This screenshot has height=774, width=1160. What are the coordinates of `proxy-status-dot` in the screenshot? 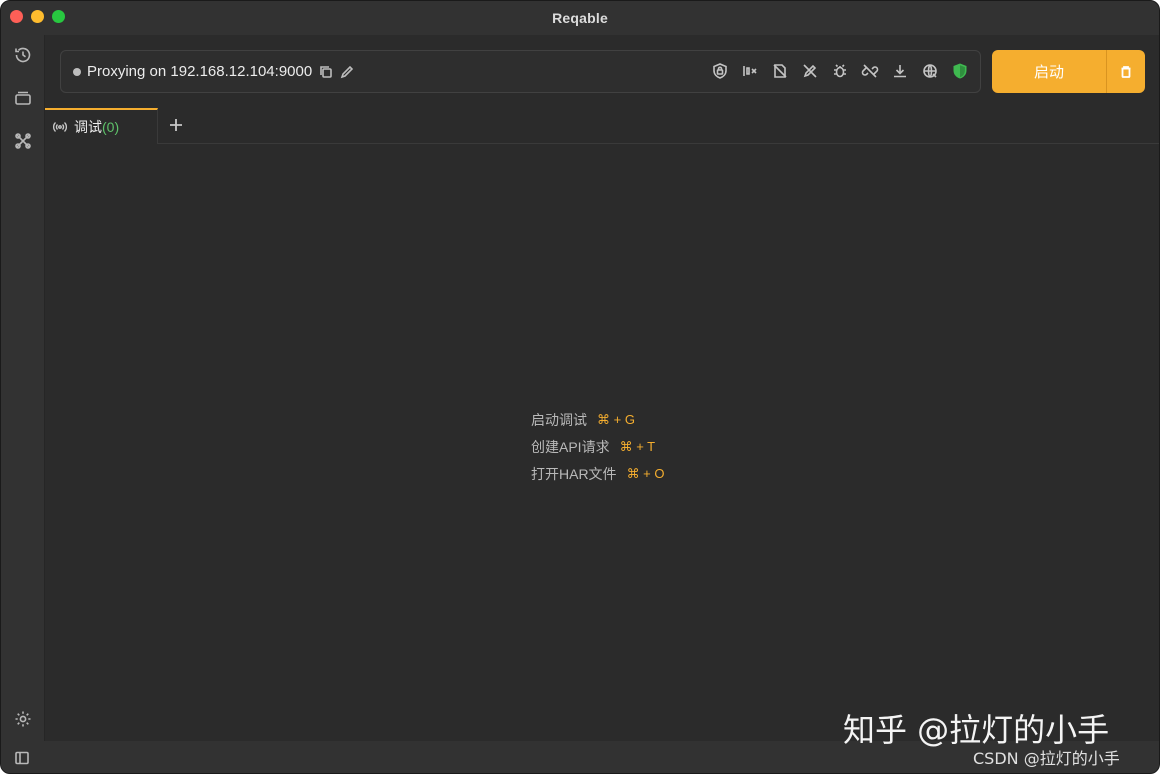 It's located at (77, 71).